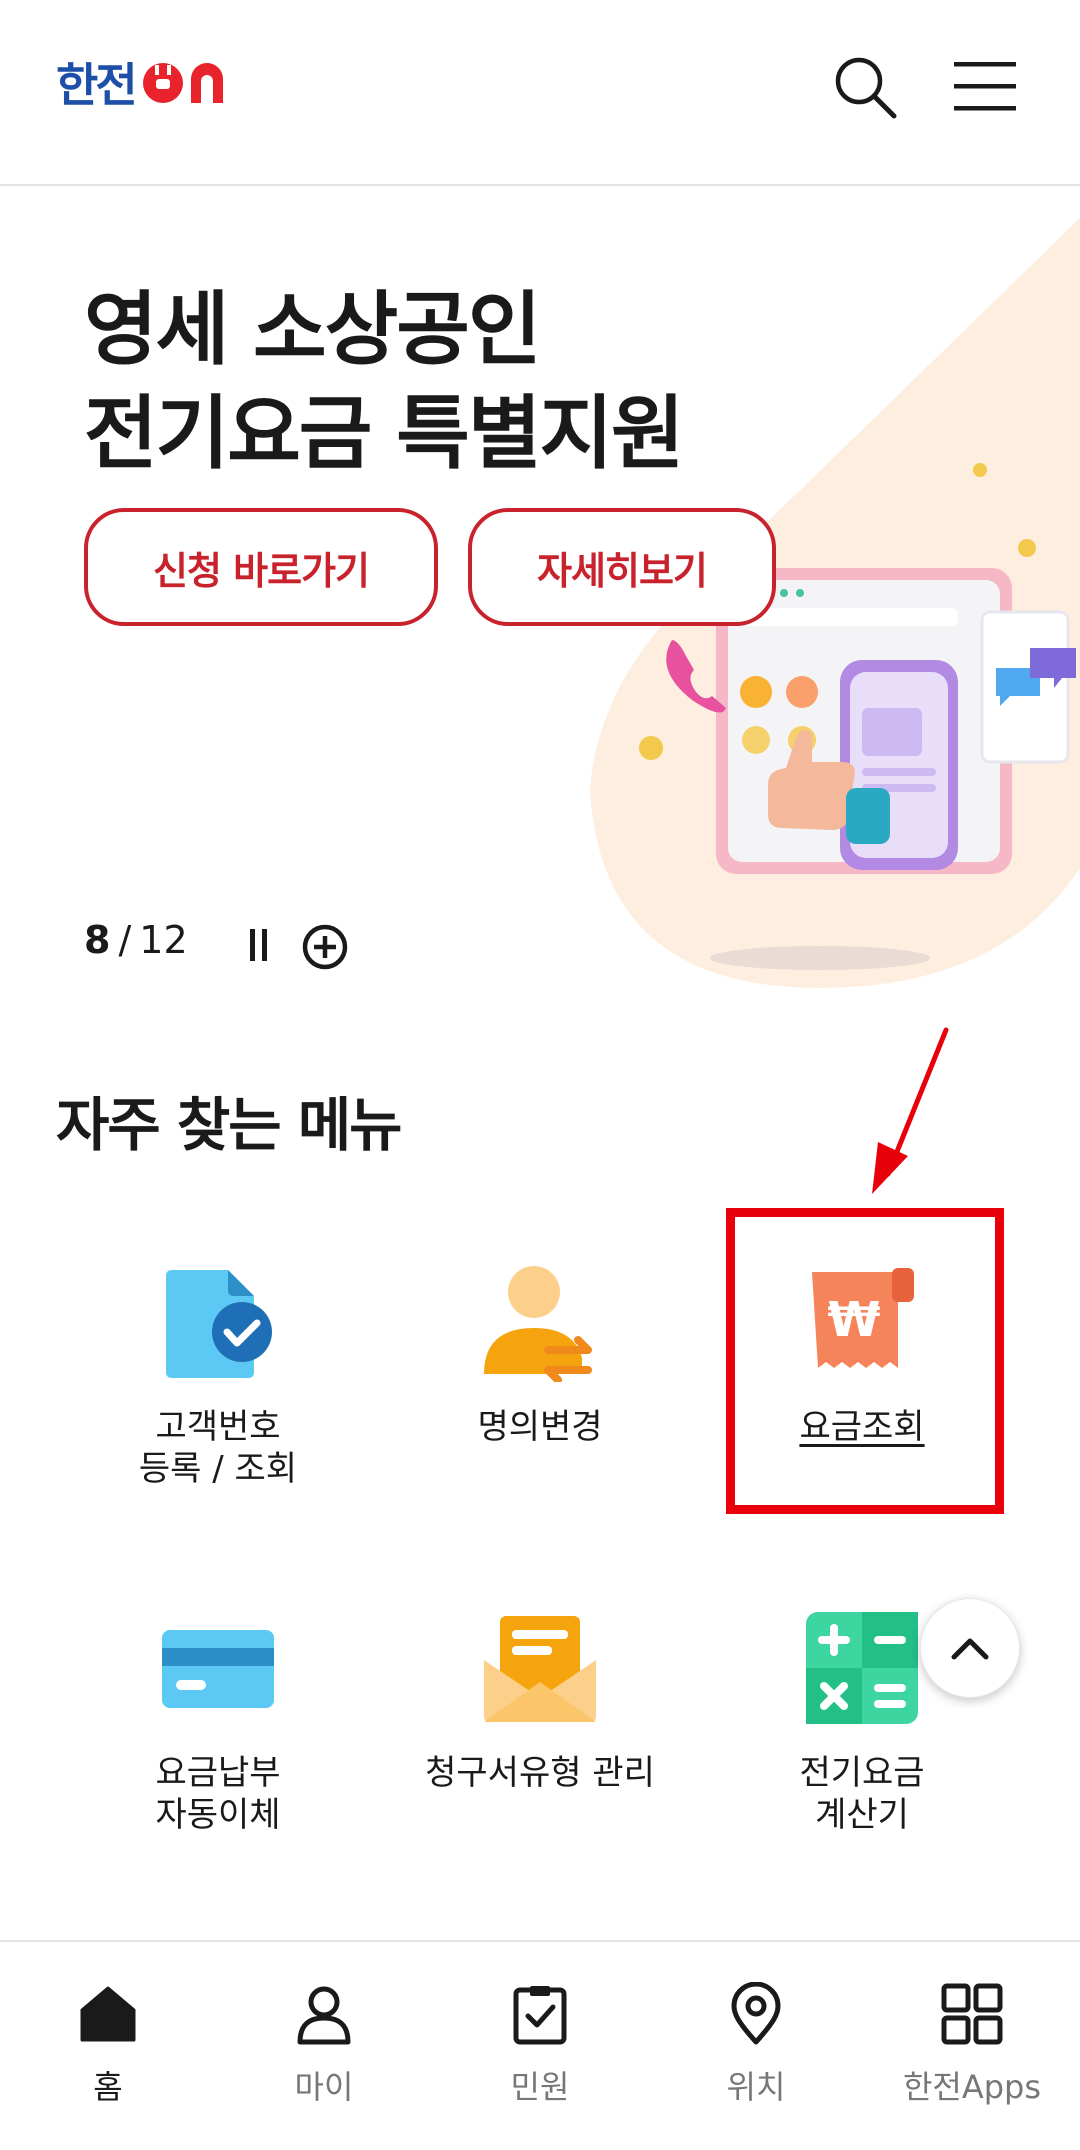 The height and width of the screenshot is (2150, 1080). I want to click on nav-label: 위치, so click(756, 2087).